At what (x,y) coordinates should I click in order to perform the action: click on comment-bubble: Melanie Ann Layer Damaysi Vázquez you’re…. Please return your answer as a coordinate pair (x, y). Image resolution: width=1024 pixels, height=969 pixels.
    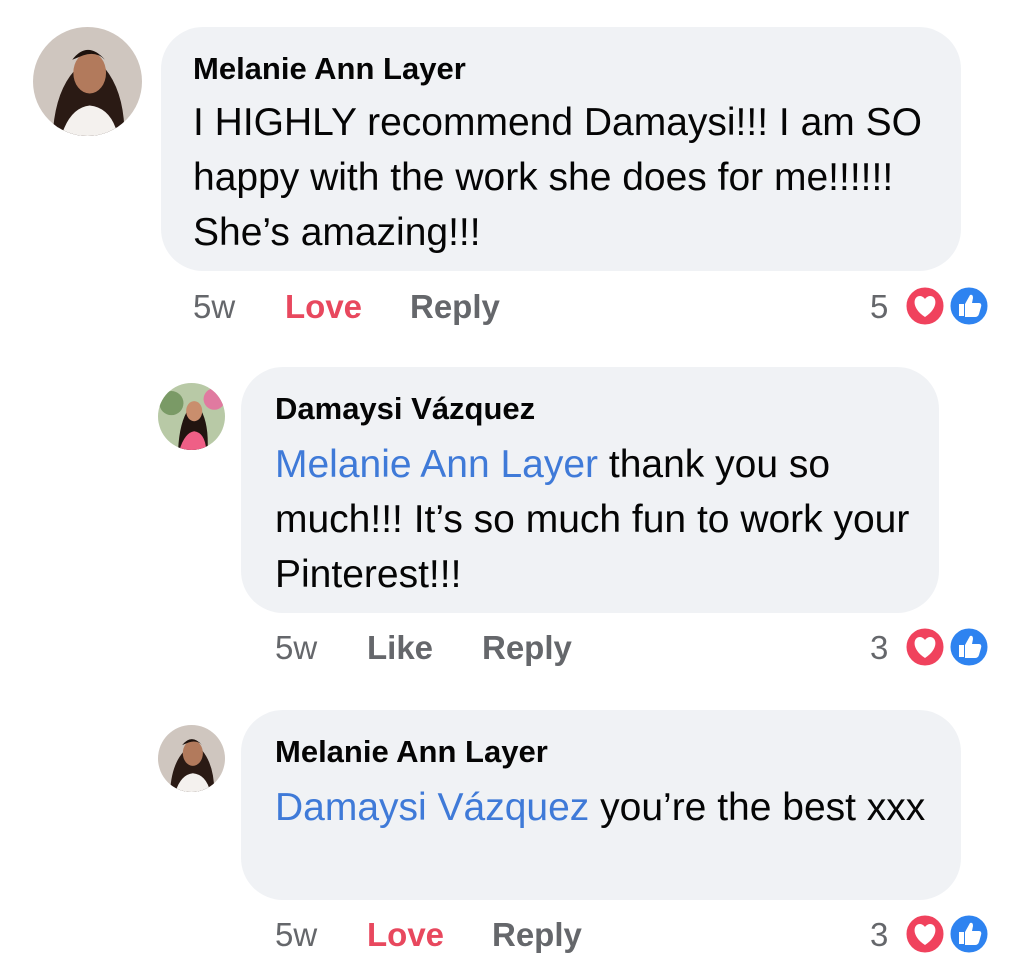
    Looking at the image, I should click on (601, 805).